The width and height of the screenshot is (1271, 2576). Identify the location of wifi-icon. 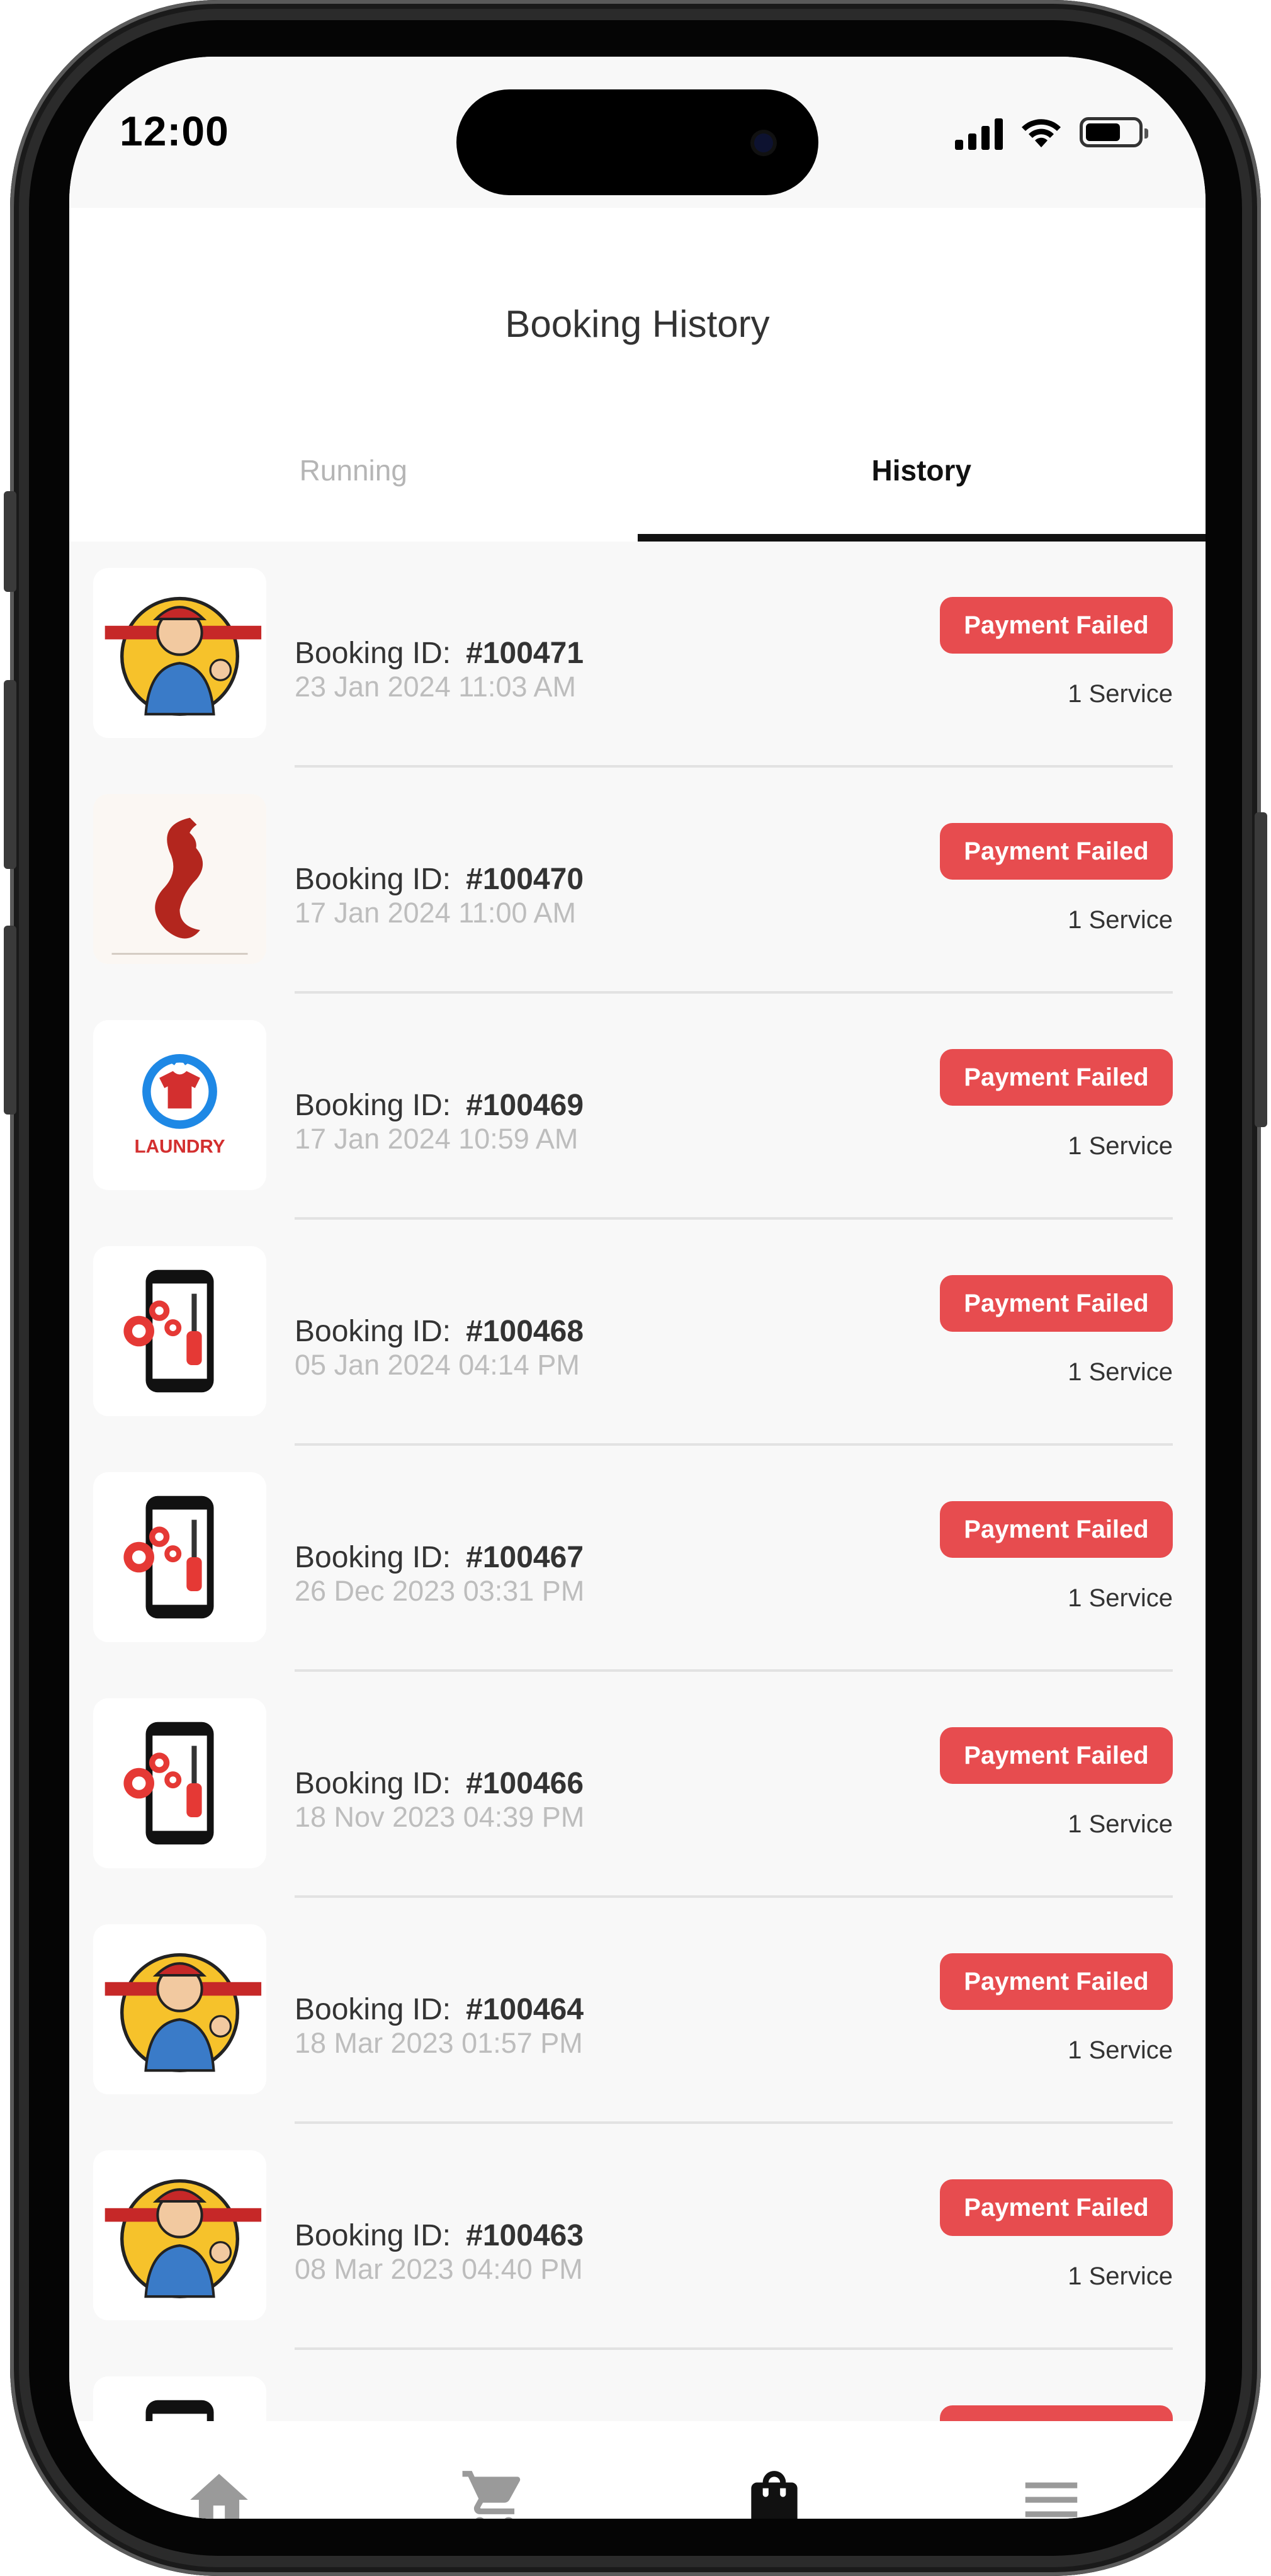
(1041, 133).